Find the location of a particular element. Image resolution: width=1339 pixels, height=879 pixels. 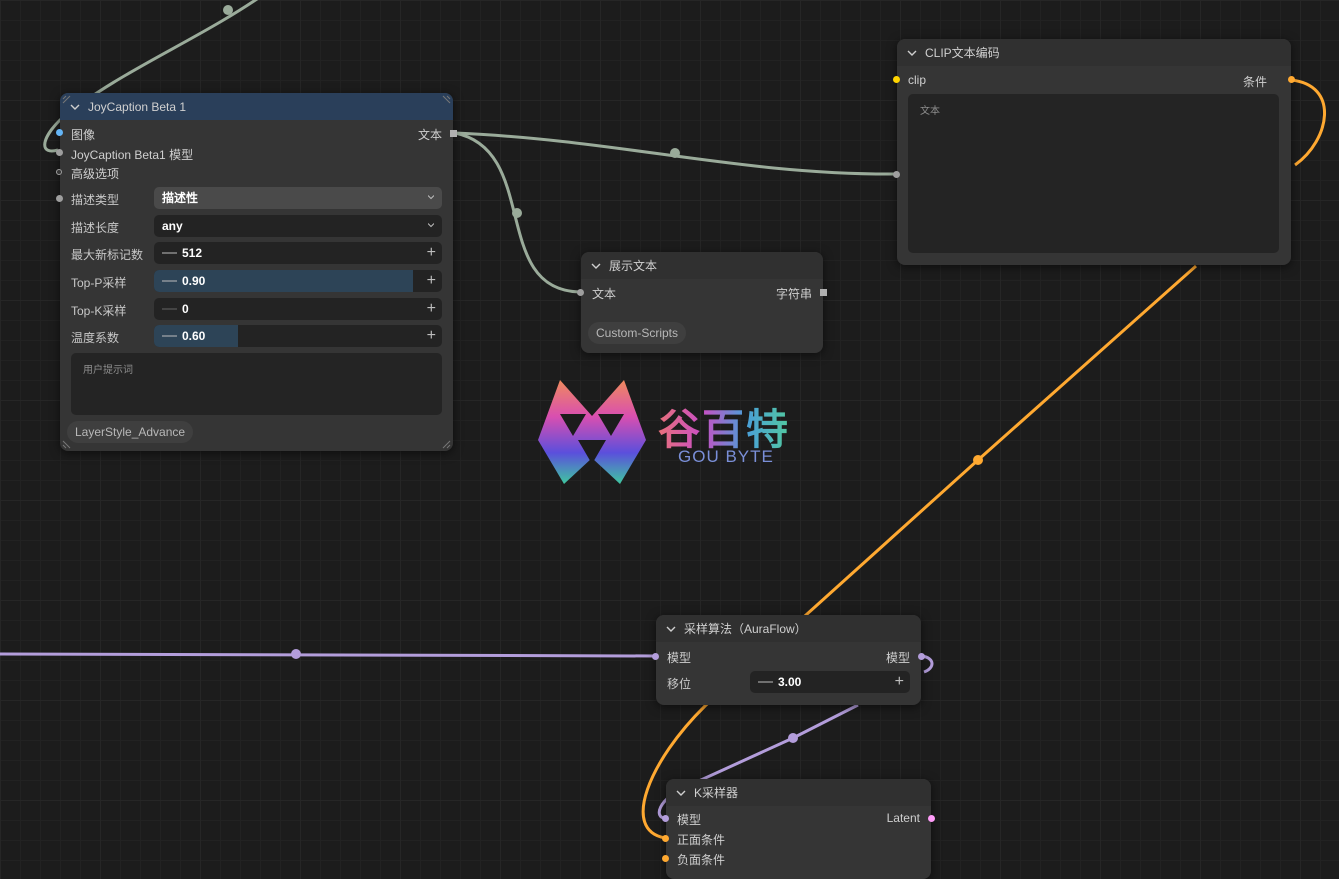

node-source-badge: Custom-Scripts is located at coordinates (637, 333).